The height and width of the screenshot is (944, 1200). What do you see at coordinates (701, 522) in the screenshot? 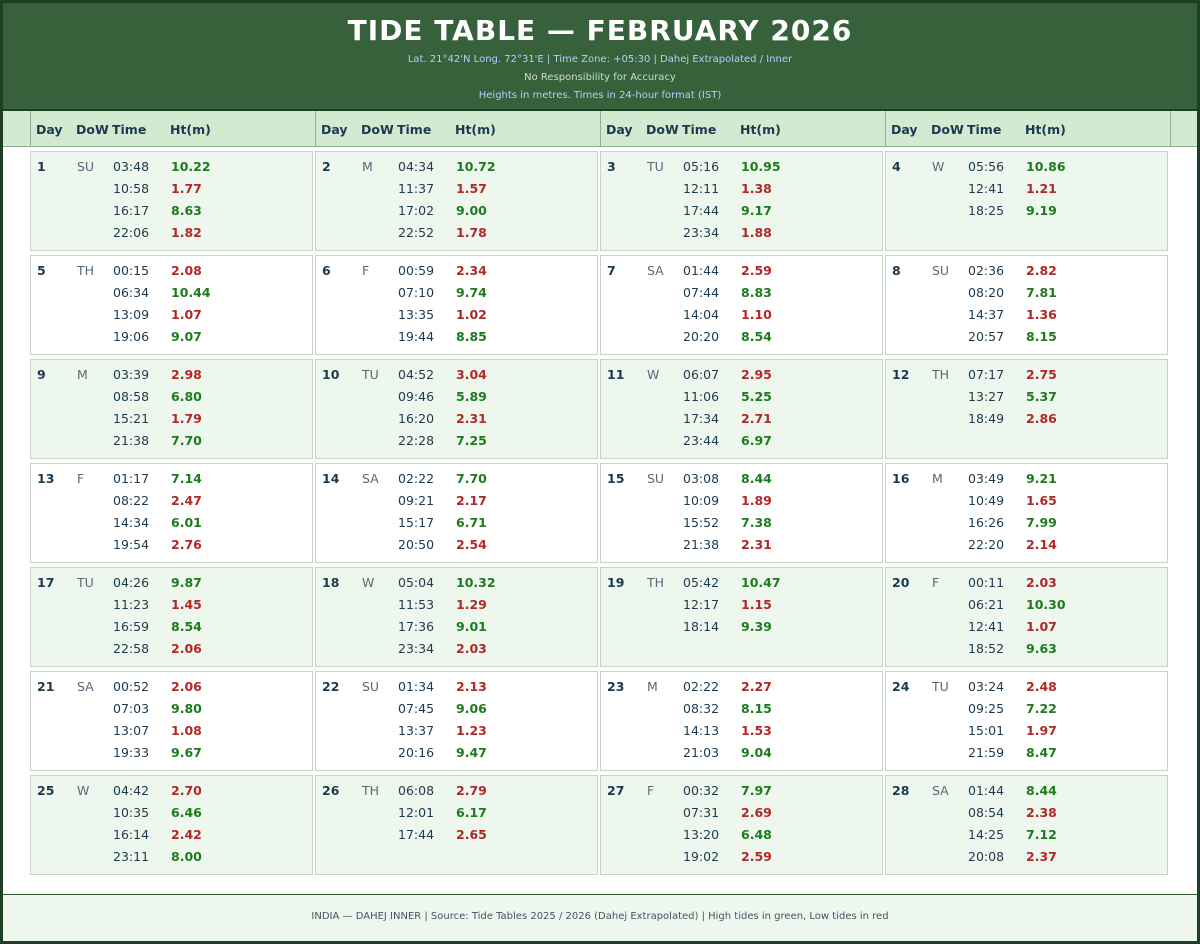
I see `tide-time: 15:52` at bounding box center [701, 522].